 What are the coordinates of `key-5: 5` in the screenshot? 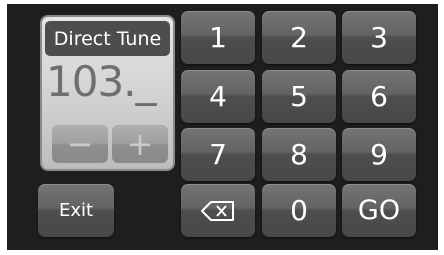 It's located at (299, 96).